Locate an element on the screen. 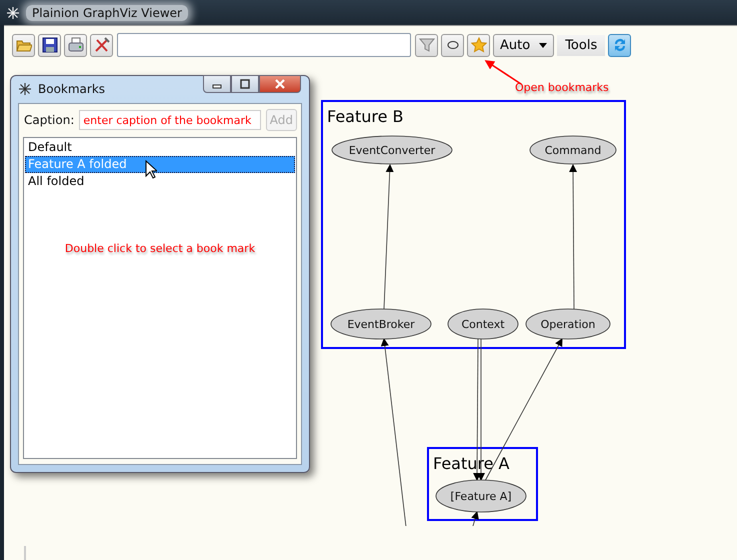 This screenshot has height=560, width=737. dialog-title: Bookmarks is located at coordinates (72, 89).